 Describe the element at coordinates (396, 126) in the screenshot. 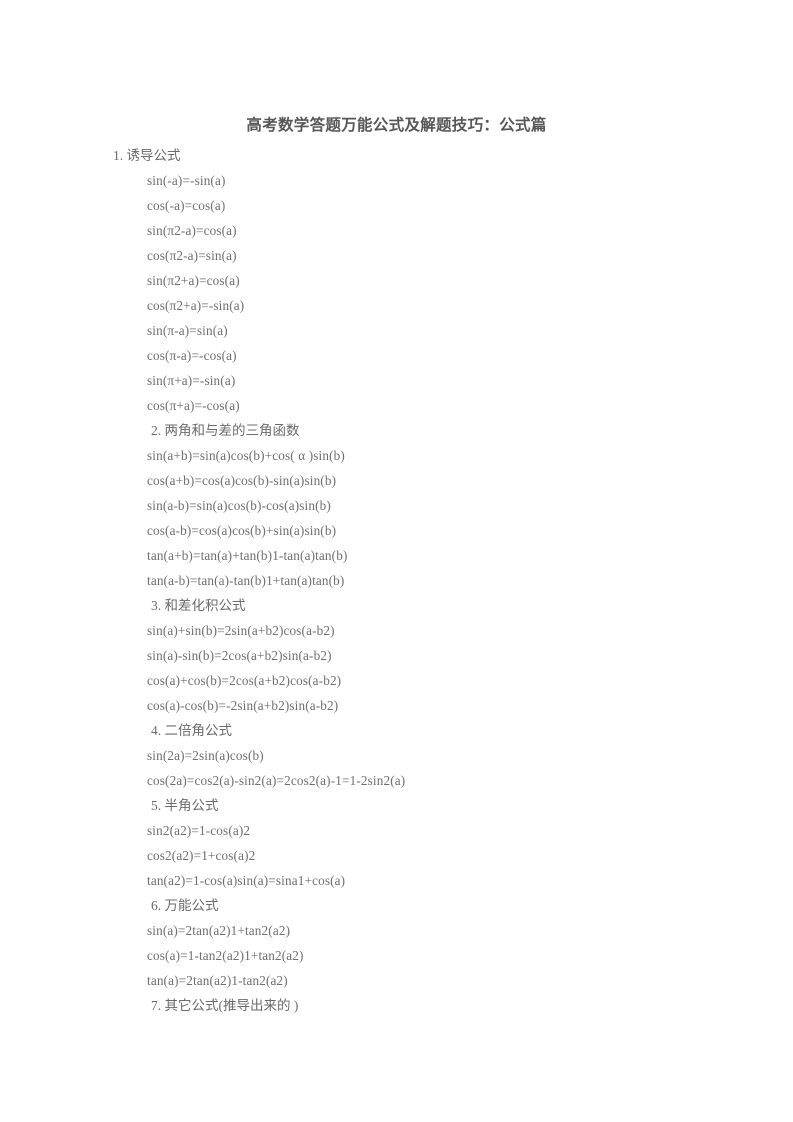

I see `page-title: 高考数学答题万能公式及解题技巧：公式篇` at that location.